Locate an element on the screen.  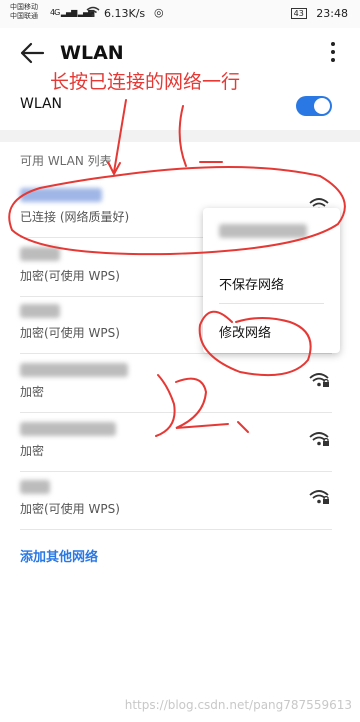
annotation-text: 长按已连接的网络一行 is located at coordinates (145, 82).